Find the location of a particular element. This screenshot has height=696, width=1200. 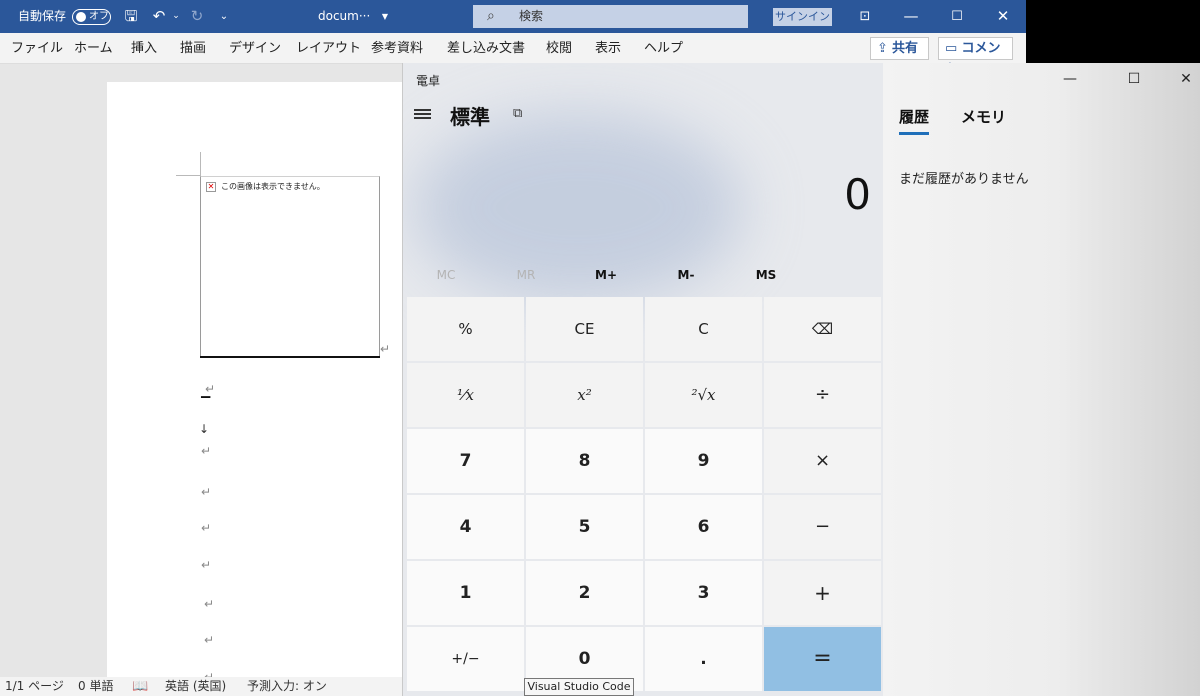

digit-3-button: 3 is located at coordinates (703, 593).